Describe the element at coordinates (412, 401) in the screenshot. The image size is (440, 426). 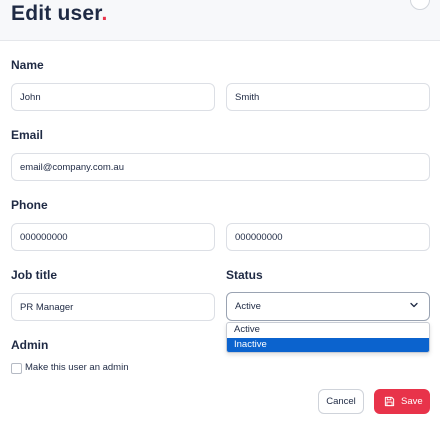
I see `save-button-label: Save` at that location.